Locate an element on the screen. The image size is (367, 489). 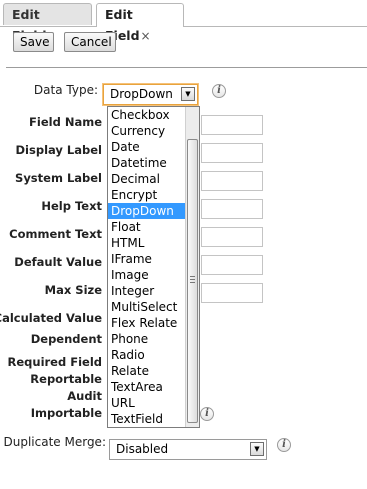
importable-label: Importable is located at coordinates (66, 413).